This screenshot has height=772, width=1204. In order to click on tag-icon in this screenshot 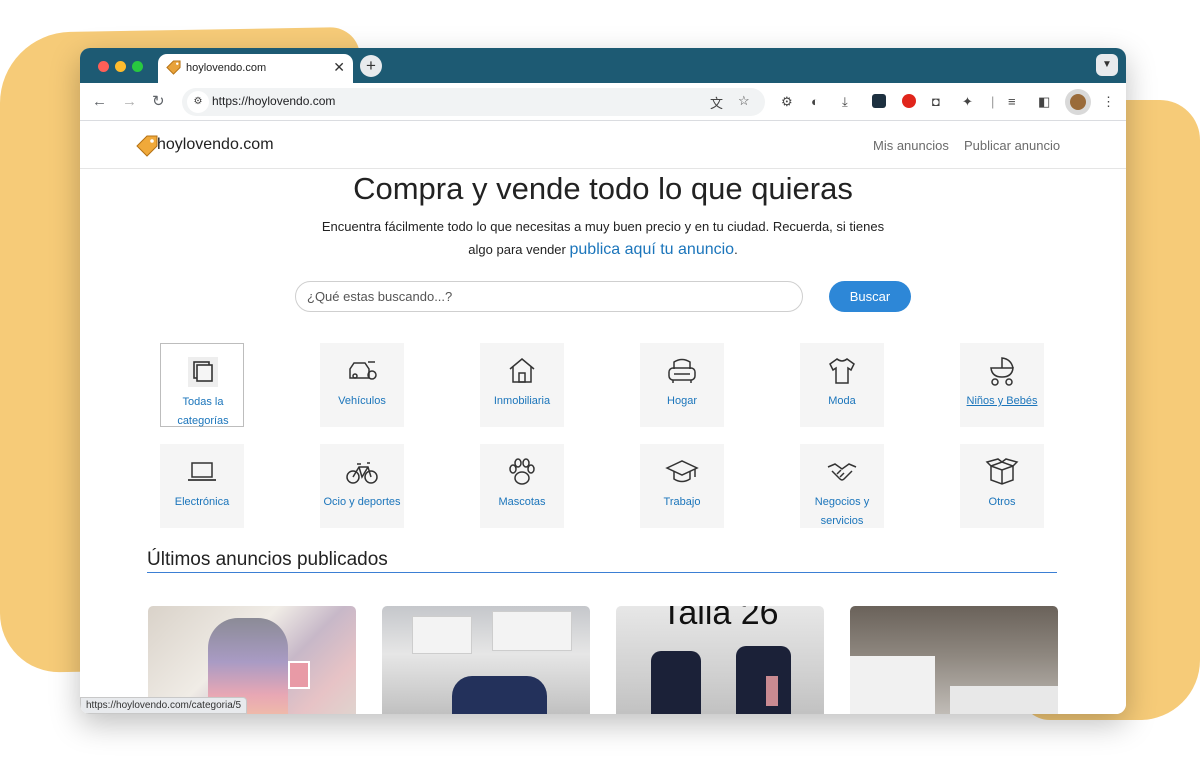, I will do `click(173, 67)`.